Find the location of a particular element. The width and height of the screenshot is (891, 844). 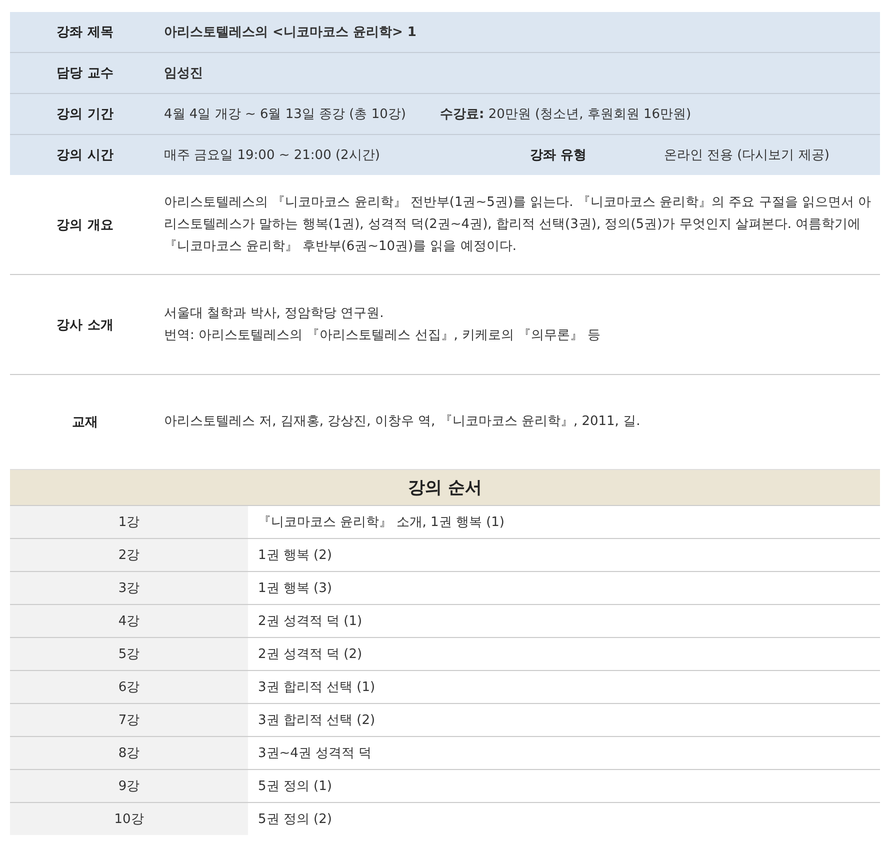

row-value: 온라인 전용 (다시보기 제공) is located at coordinates (747, 155).